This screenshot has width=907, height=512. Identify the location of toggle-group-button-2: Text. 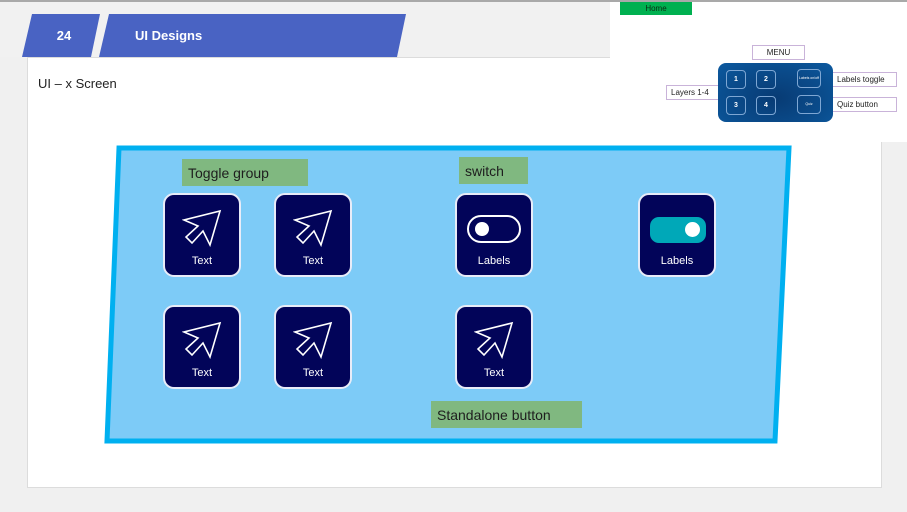
(313, 235).